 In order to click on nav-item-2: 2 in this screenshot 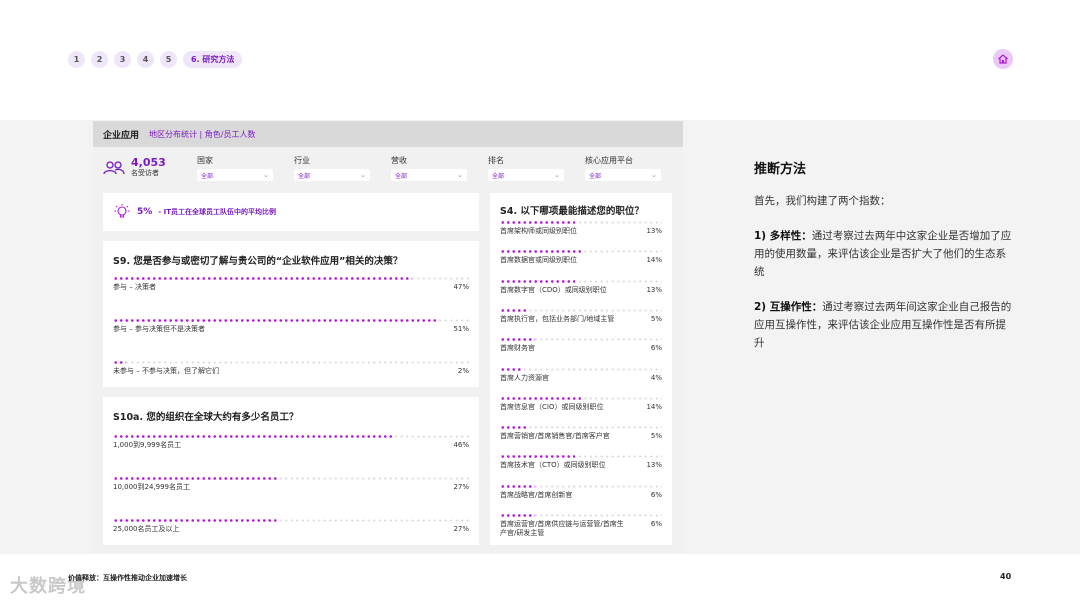, I will do `click(99, 59)`.